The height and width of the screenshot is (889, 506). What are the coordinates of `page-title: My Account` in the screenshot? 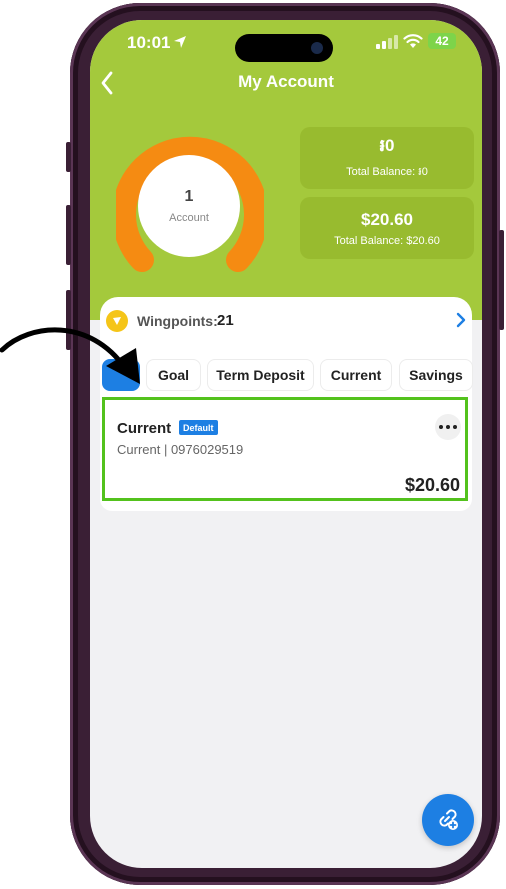 It's located at (286, 81).